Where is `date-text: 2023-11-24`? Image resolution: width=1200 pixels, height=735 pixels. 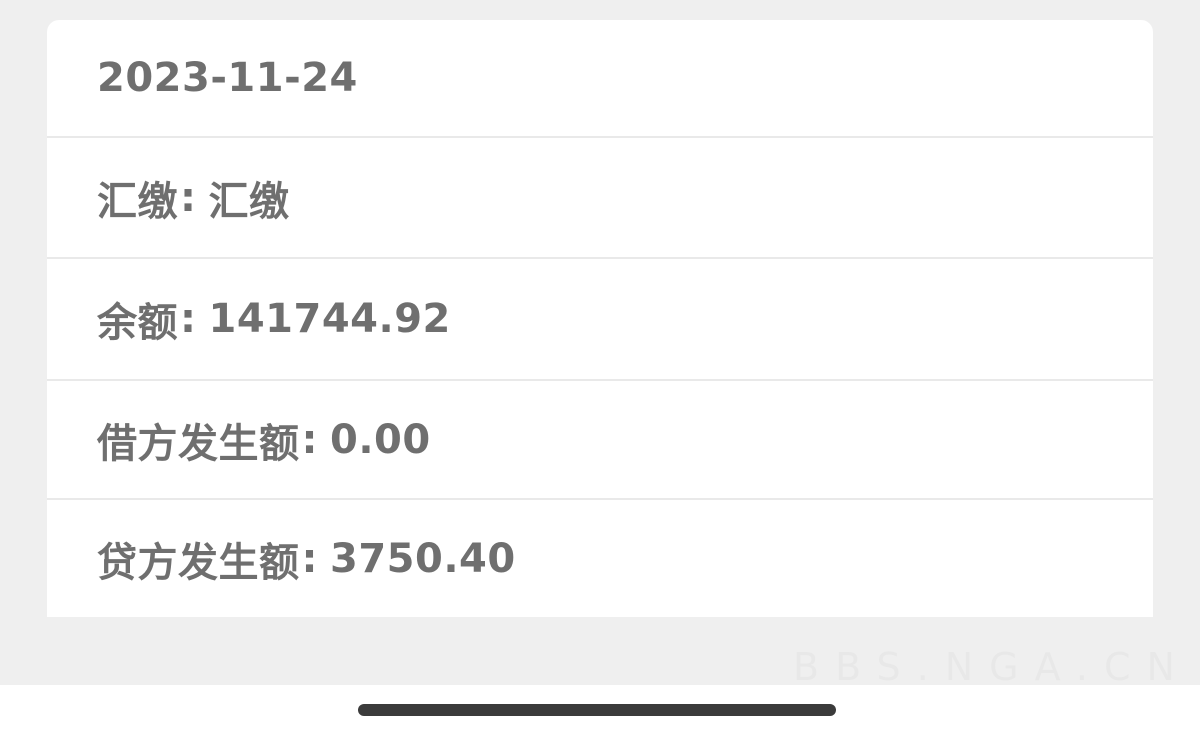
date-text: 2023-11-24 is located at coordinates (227, 78).